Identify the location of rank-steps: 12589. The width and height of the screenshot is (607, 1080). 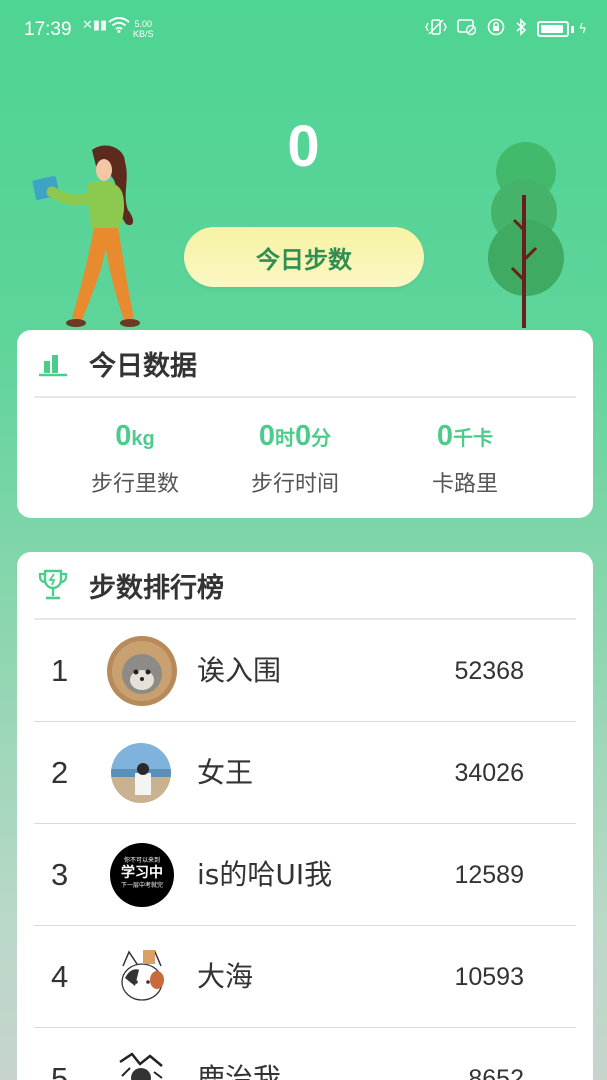
(489, 875).